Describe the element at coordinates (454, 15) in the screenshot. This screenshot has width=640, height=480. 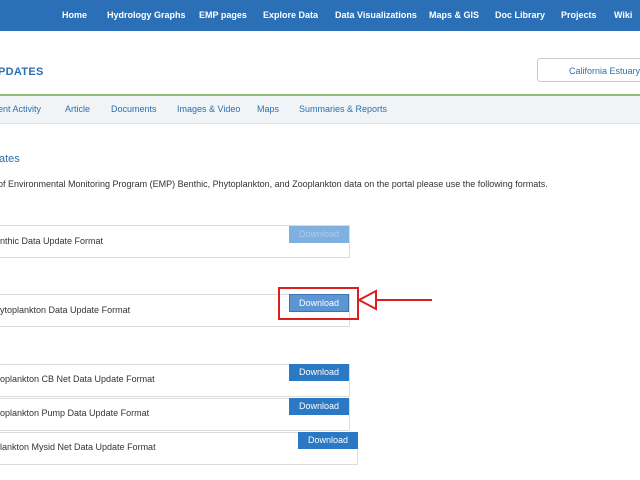
I see `nav-maps-gis: Maps & GIS` at that location.